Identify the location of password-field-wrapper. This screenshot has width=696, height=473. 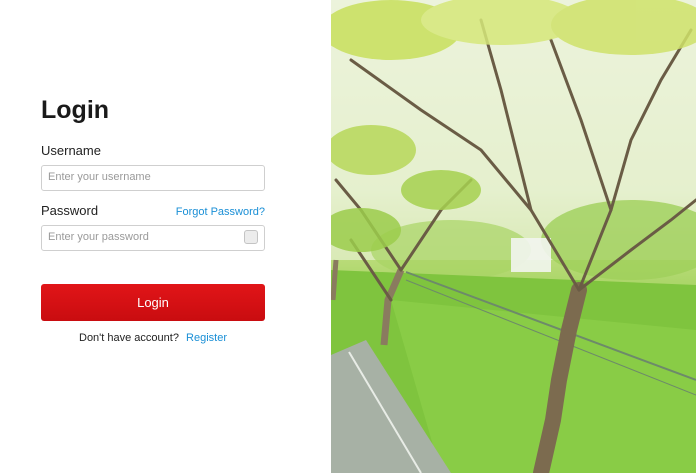
(153, 238).